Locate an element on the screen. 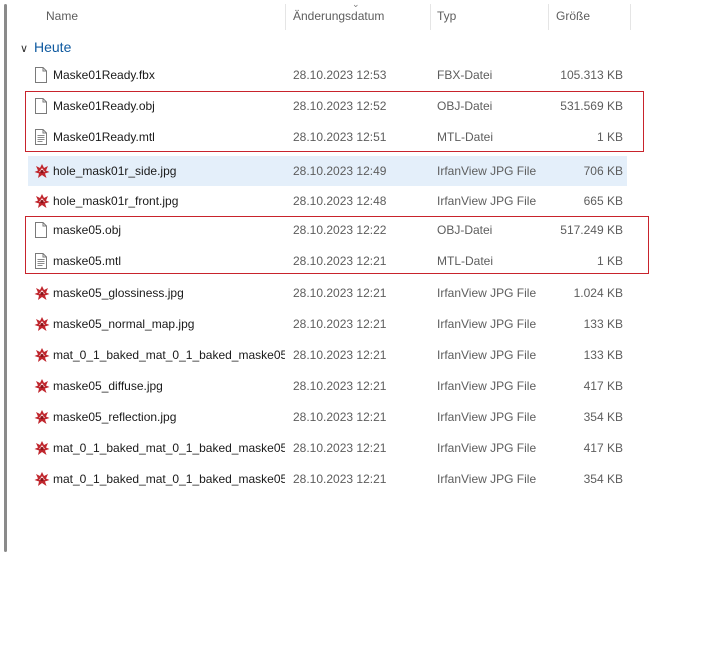 The height and width of the screenshot is (665, 701). file-date: 28.10.2023 12:53 is located at coordinates (340, 75).